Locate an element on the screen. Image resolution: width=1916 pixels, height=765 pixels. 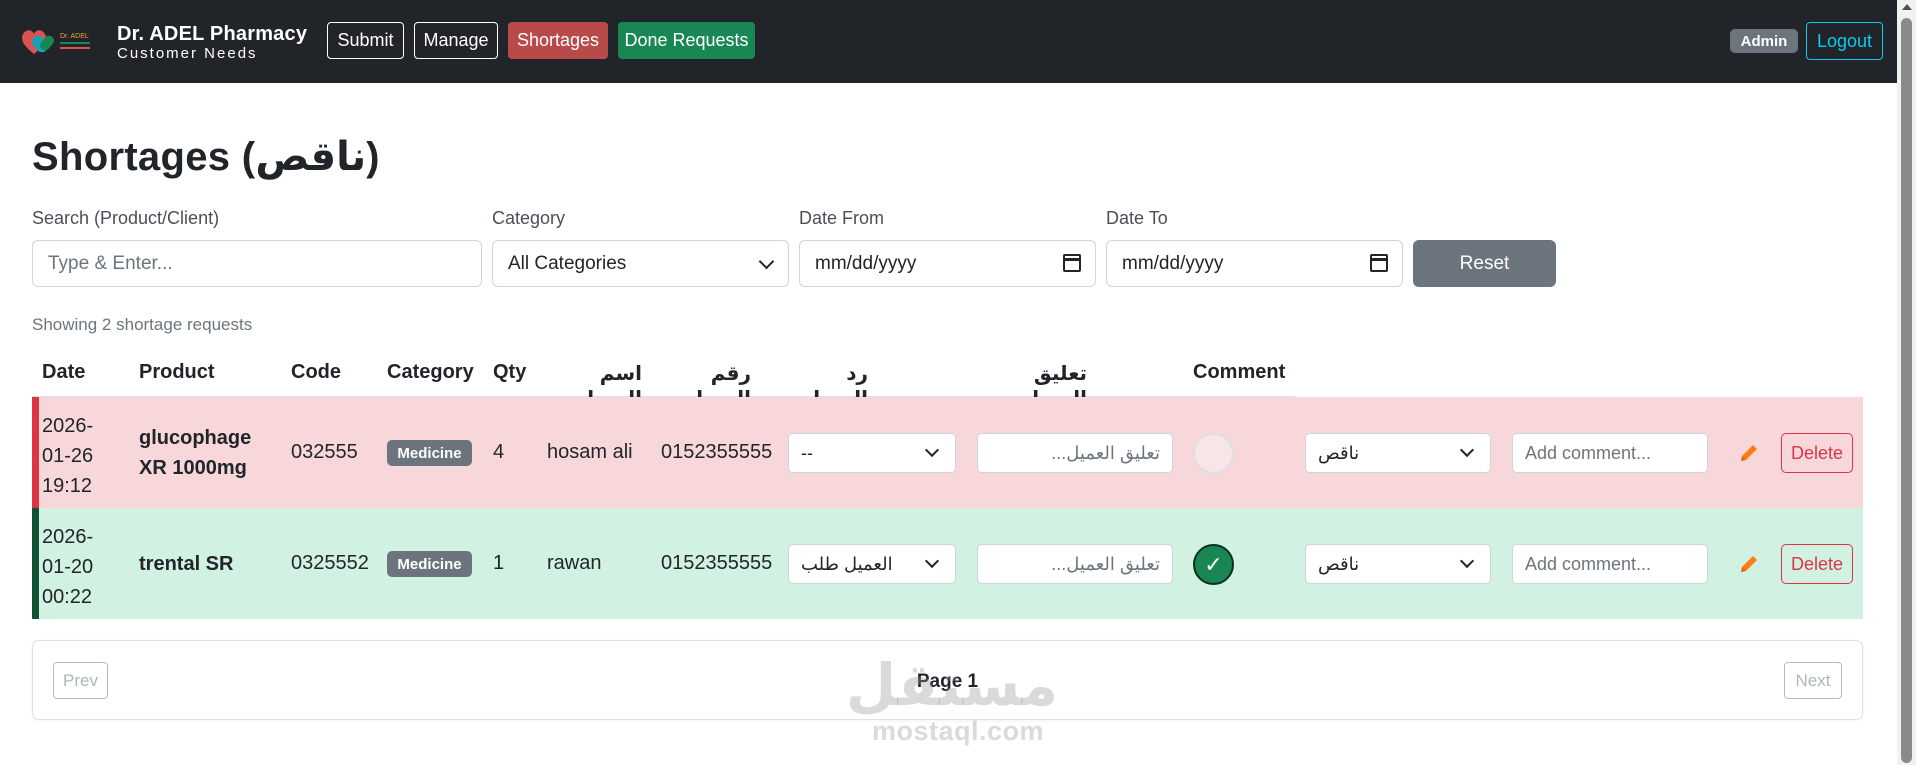
header-comment: Comment is located at coordinates (1239, 372).